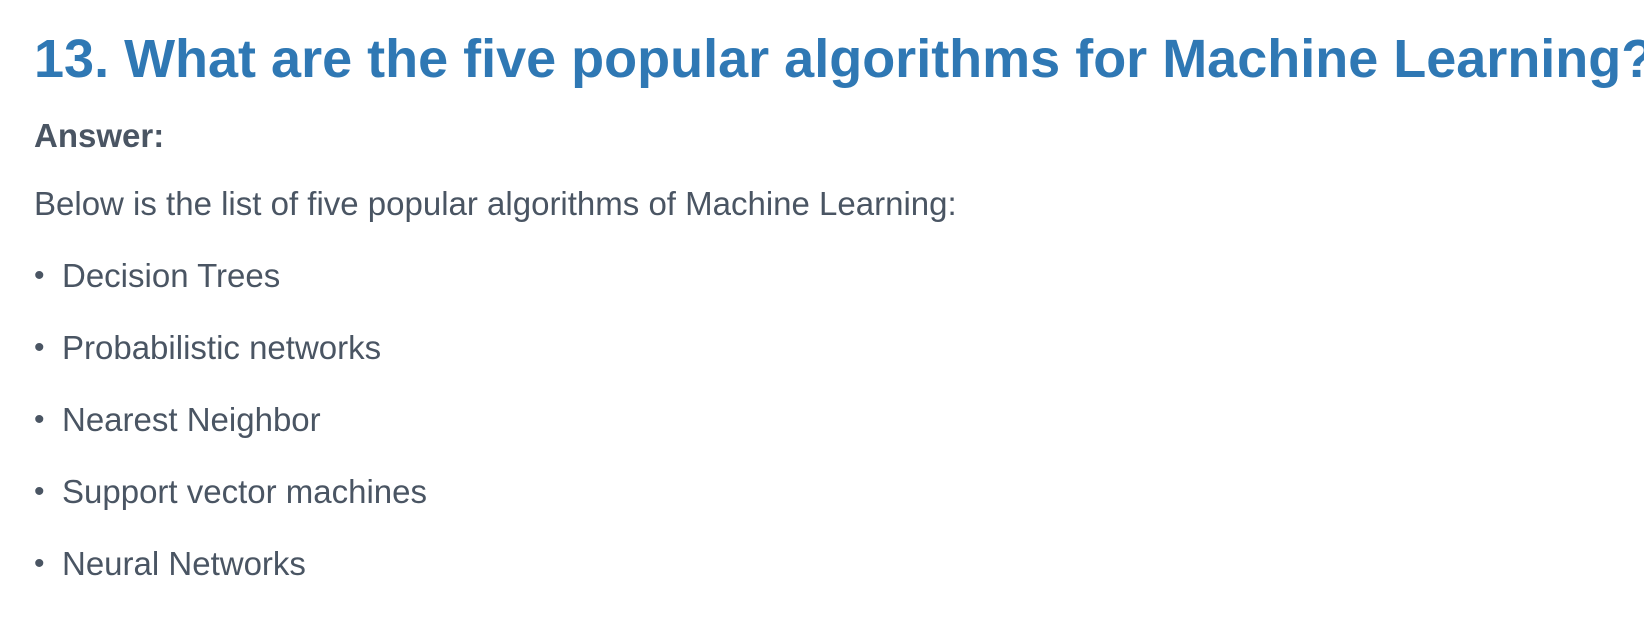 This screenshot has width=1644, height=636. What do you see at coordinates (822, 334) in the screenshot?
I see `list-item: • Probabilistic networks` at bounding box center [822, 334].